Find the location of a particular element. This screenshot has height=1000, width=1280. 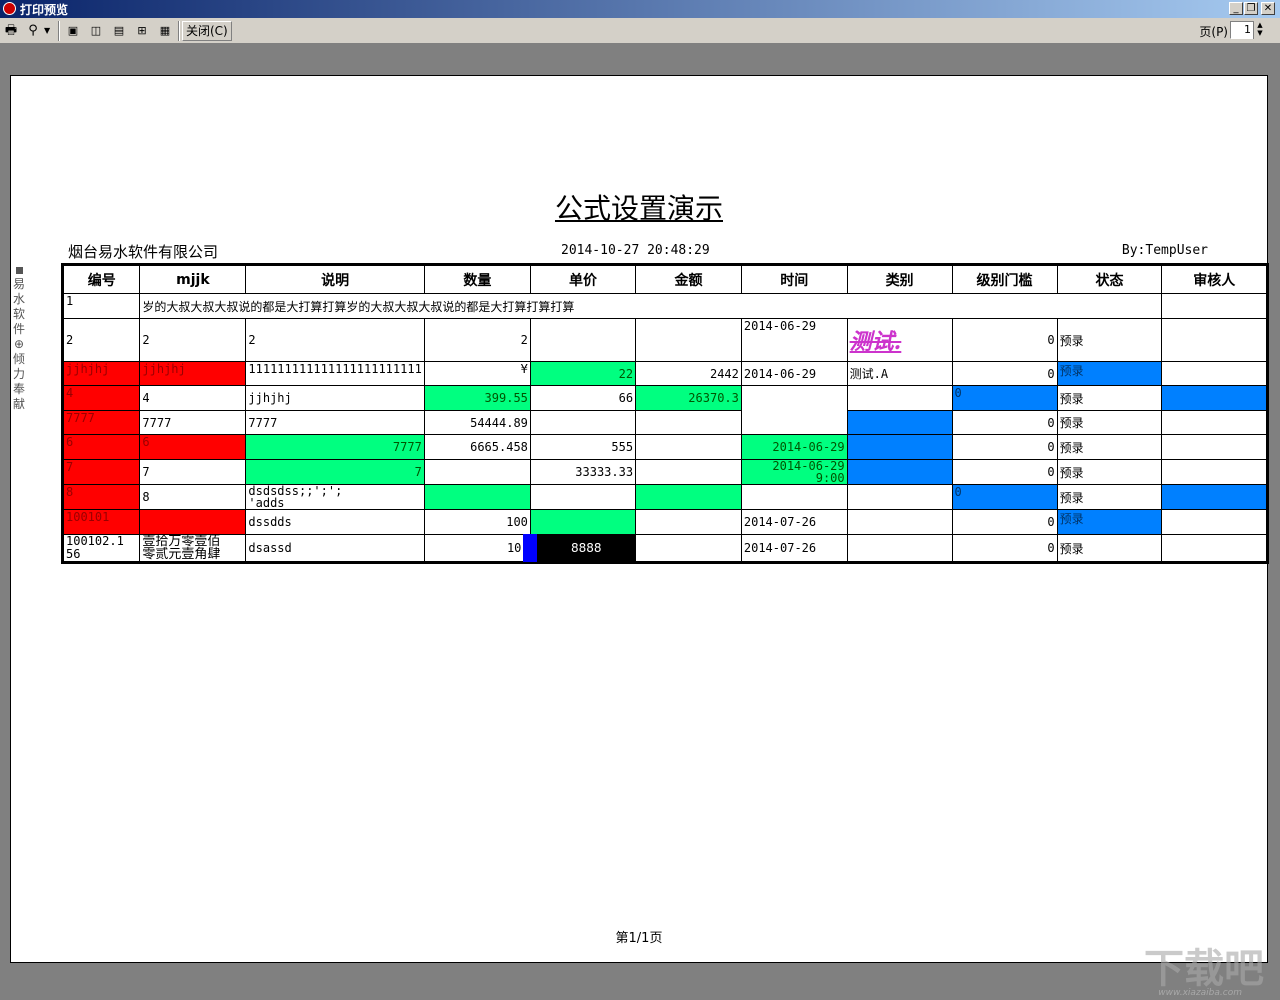

page-spinner: ▲ ▼ is located at coordinates (1259, 30).